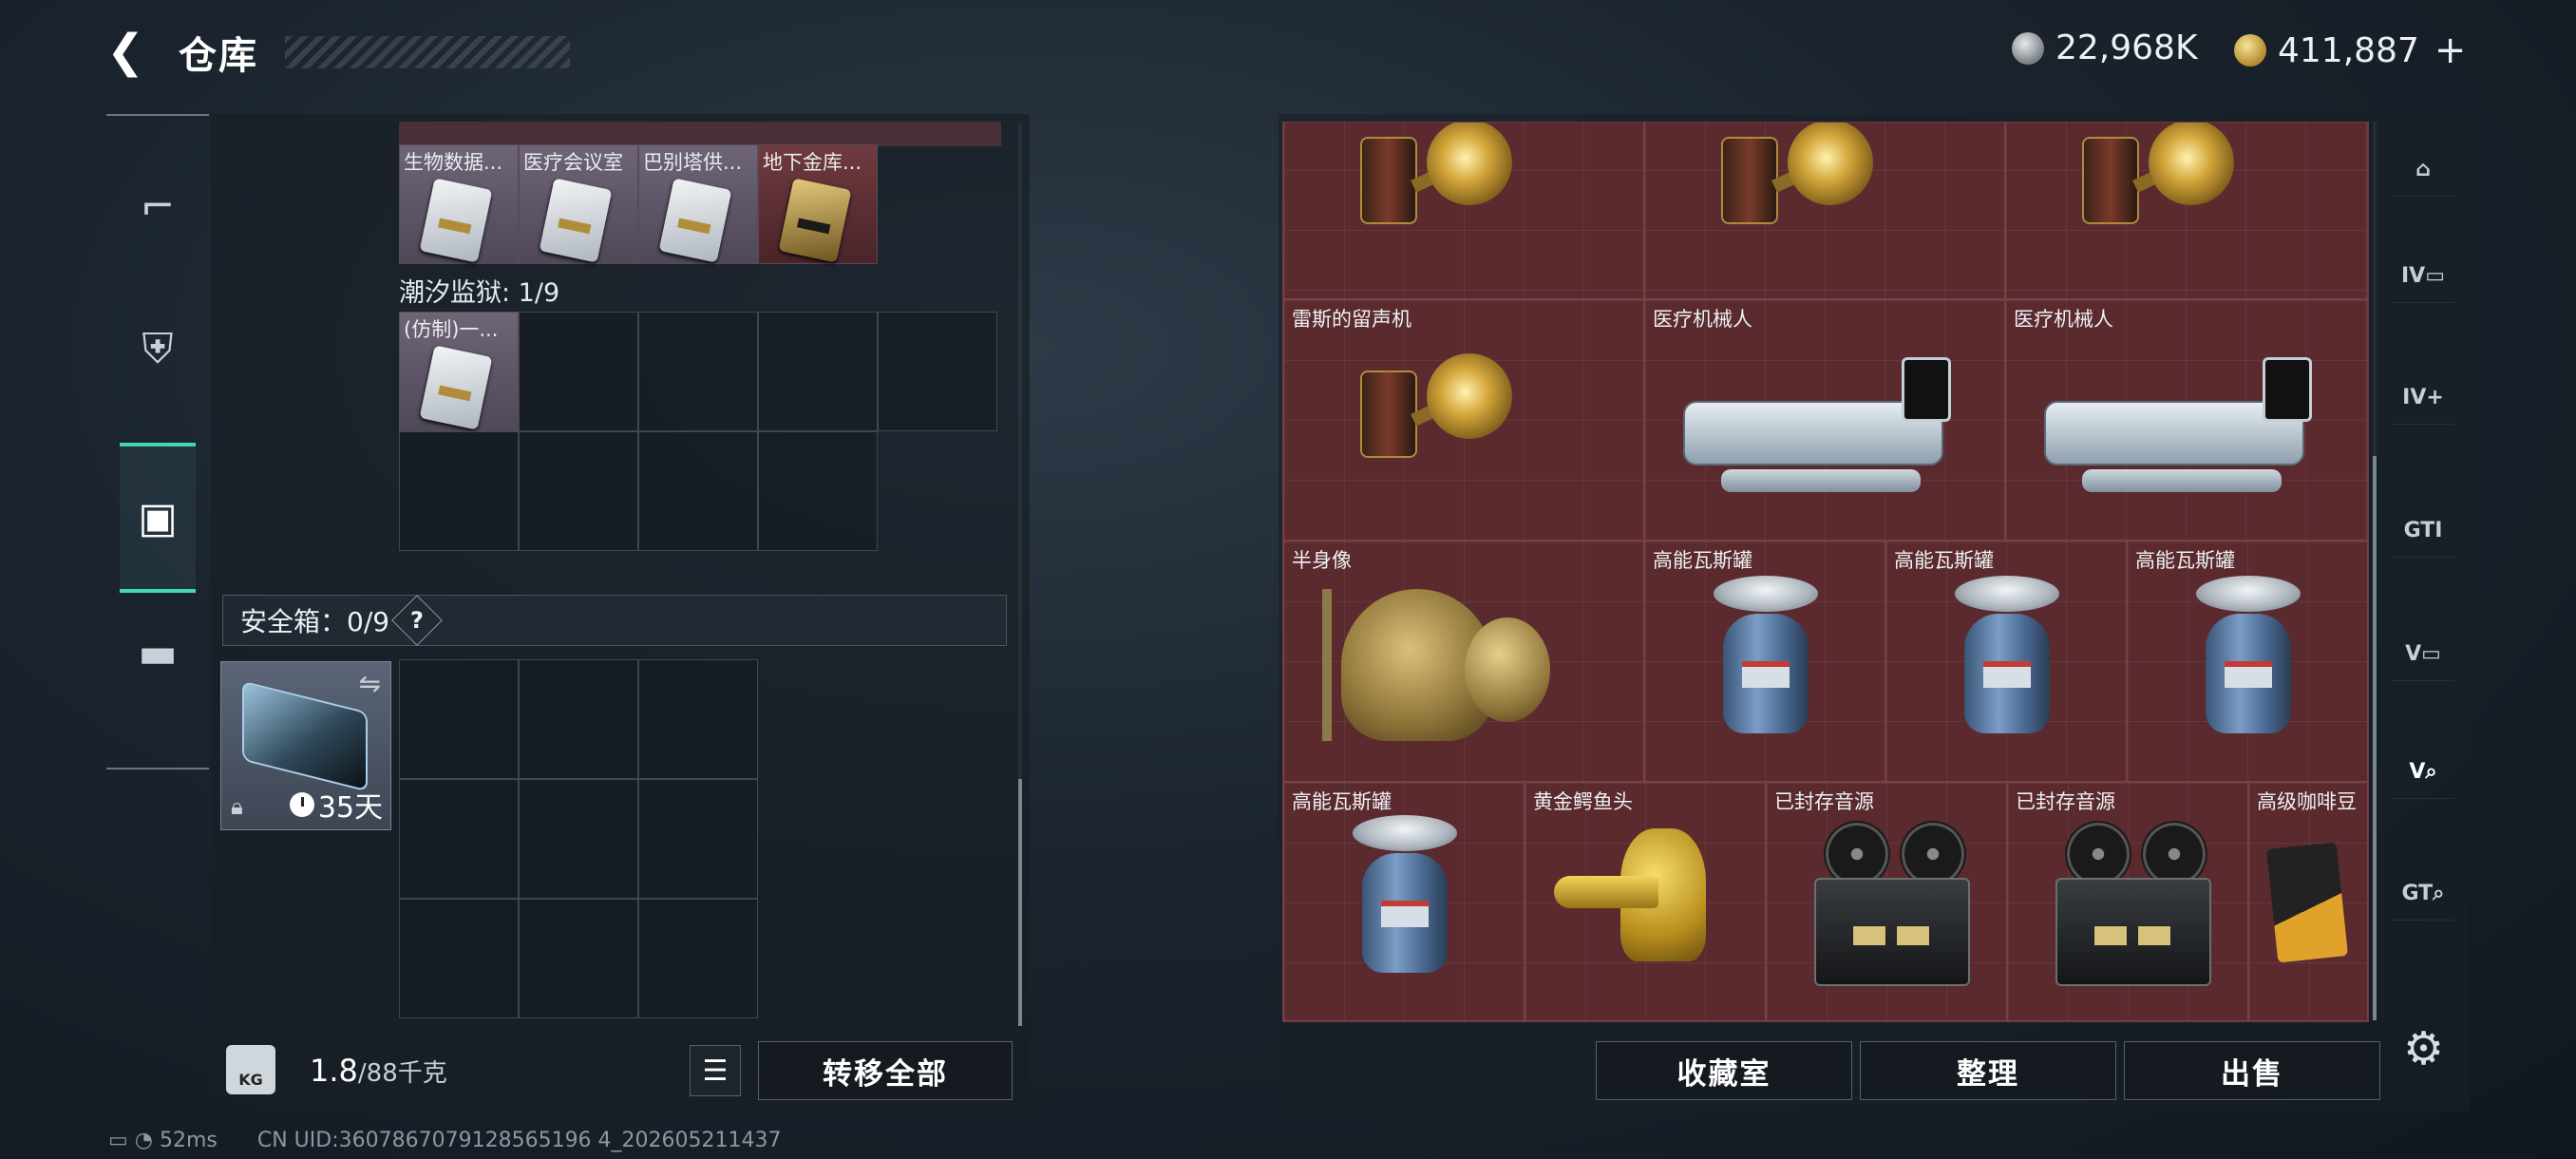  What do you see at coordinates (2423, 893) in the screenshot?
I see `gti-search-icon: GT⌕` at bounding box center [2423, 893].